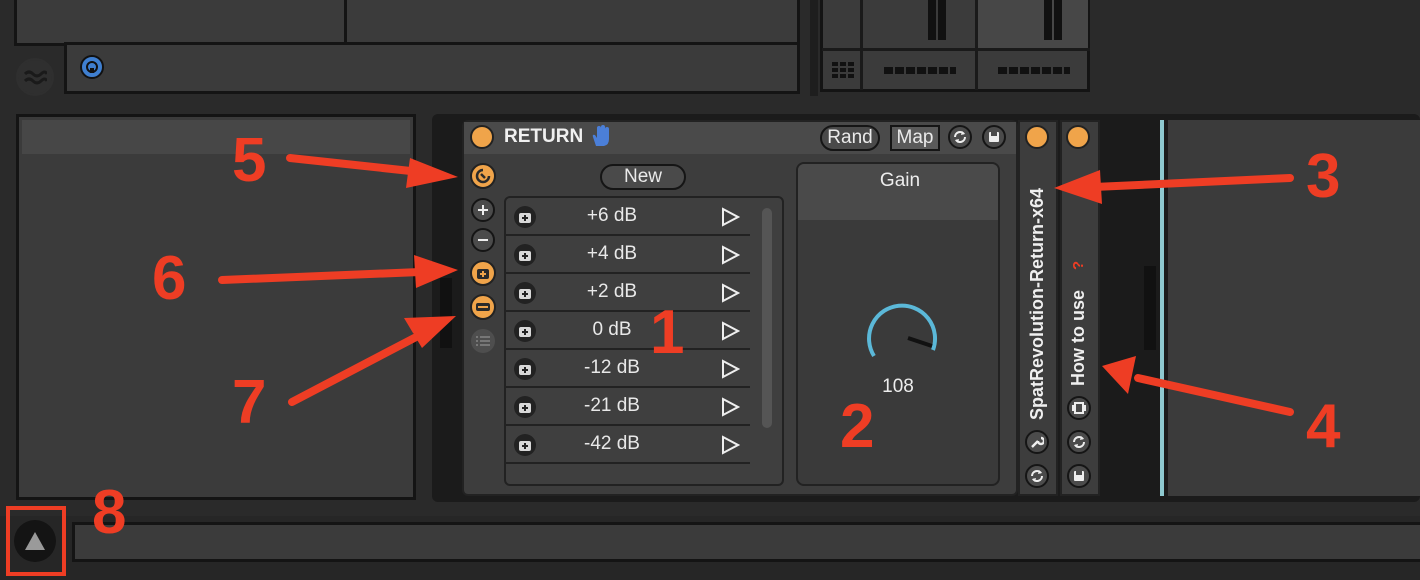 This screenshot has width=1420, height=580. Describe the element at coordinates (857, 426) in the screenshot. I see `annotation-number-2: 2` at that location.